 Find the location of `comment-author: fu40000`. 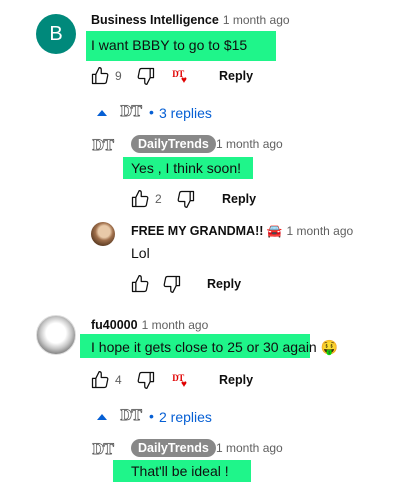

comment-author: fu40000 is located at coordinates (114, 325).